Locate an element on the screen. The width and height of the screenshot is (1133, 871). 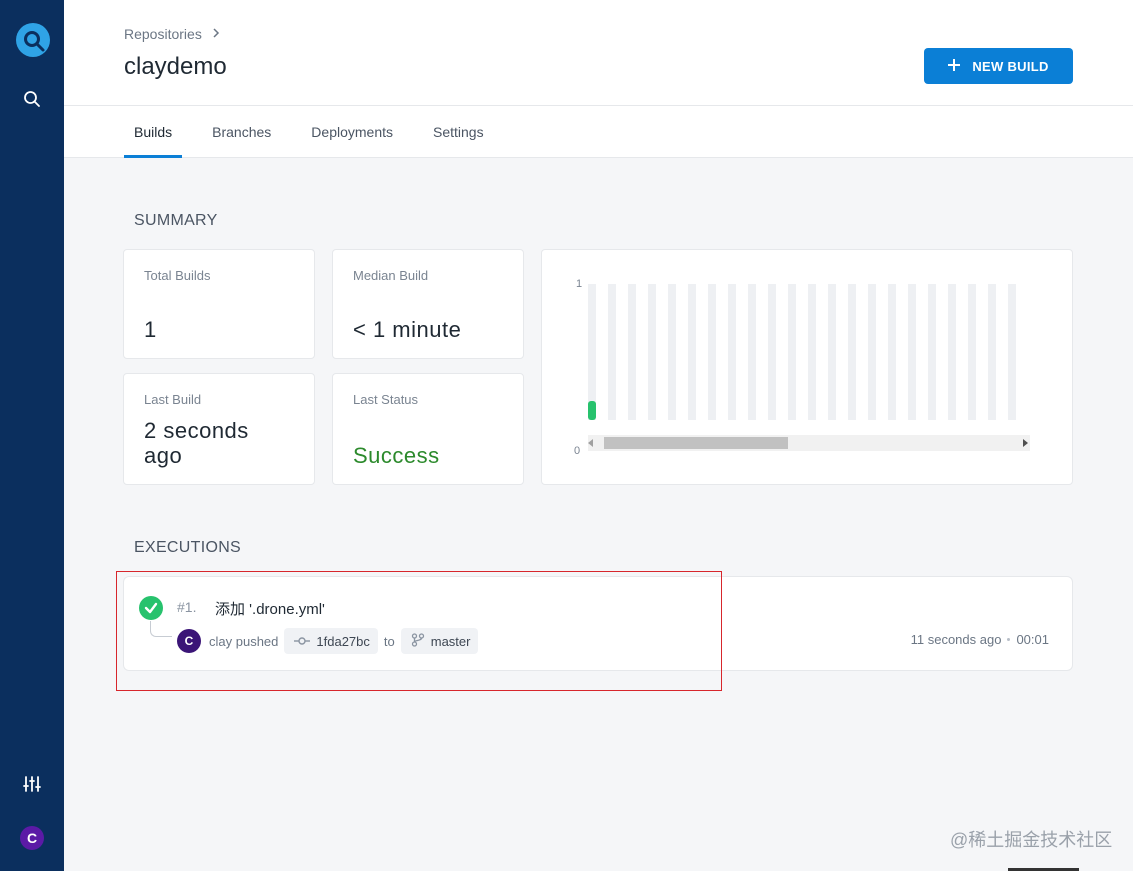
chart-scrollbar is located at coordinates (809, 443).